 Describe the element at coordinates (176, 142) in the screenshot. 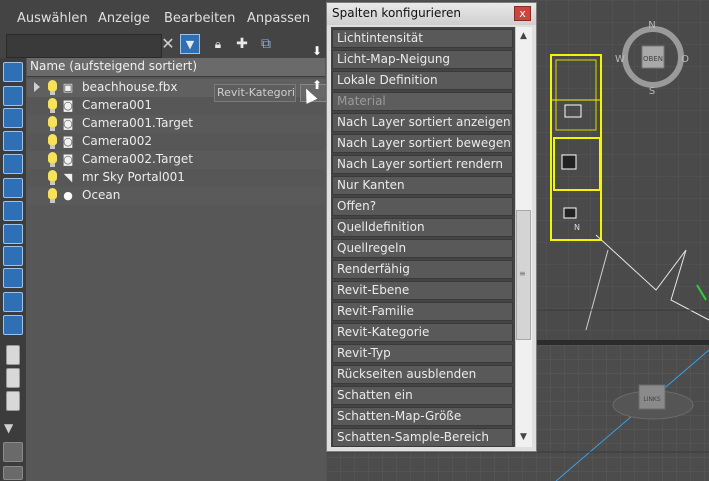

I see `list-item: ◙ Camera002` at that location.